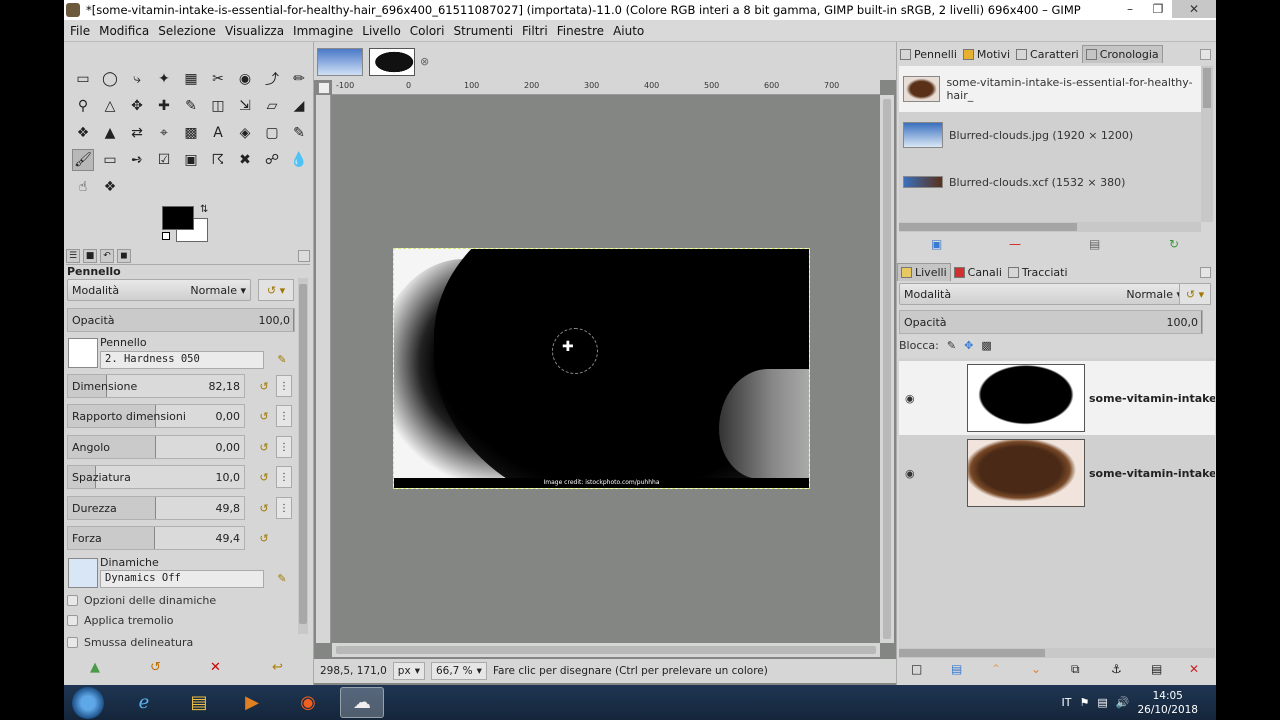 This screenshot has width=1280, height=720. Describe the element at coordinates (204, 209) in the screenshot. I see `swap-colors-icon: ⇅` at that location.